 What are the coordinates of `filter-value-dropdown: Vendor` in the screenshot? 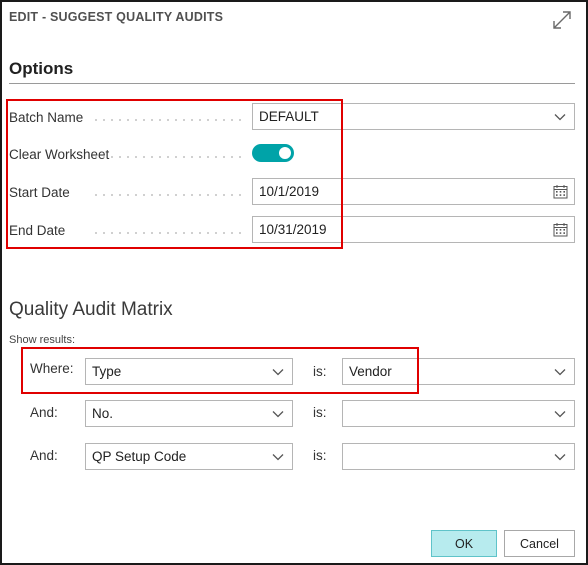 It's located at (458, 371).